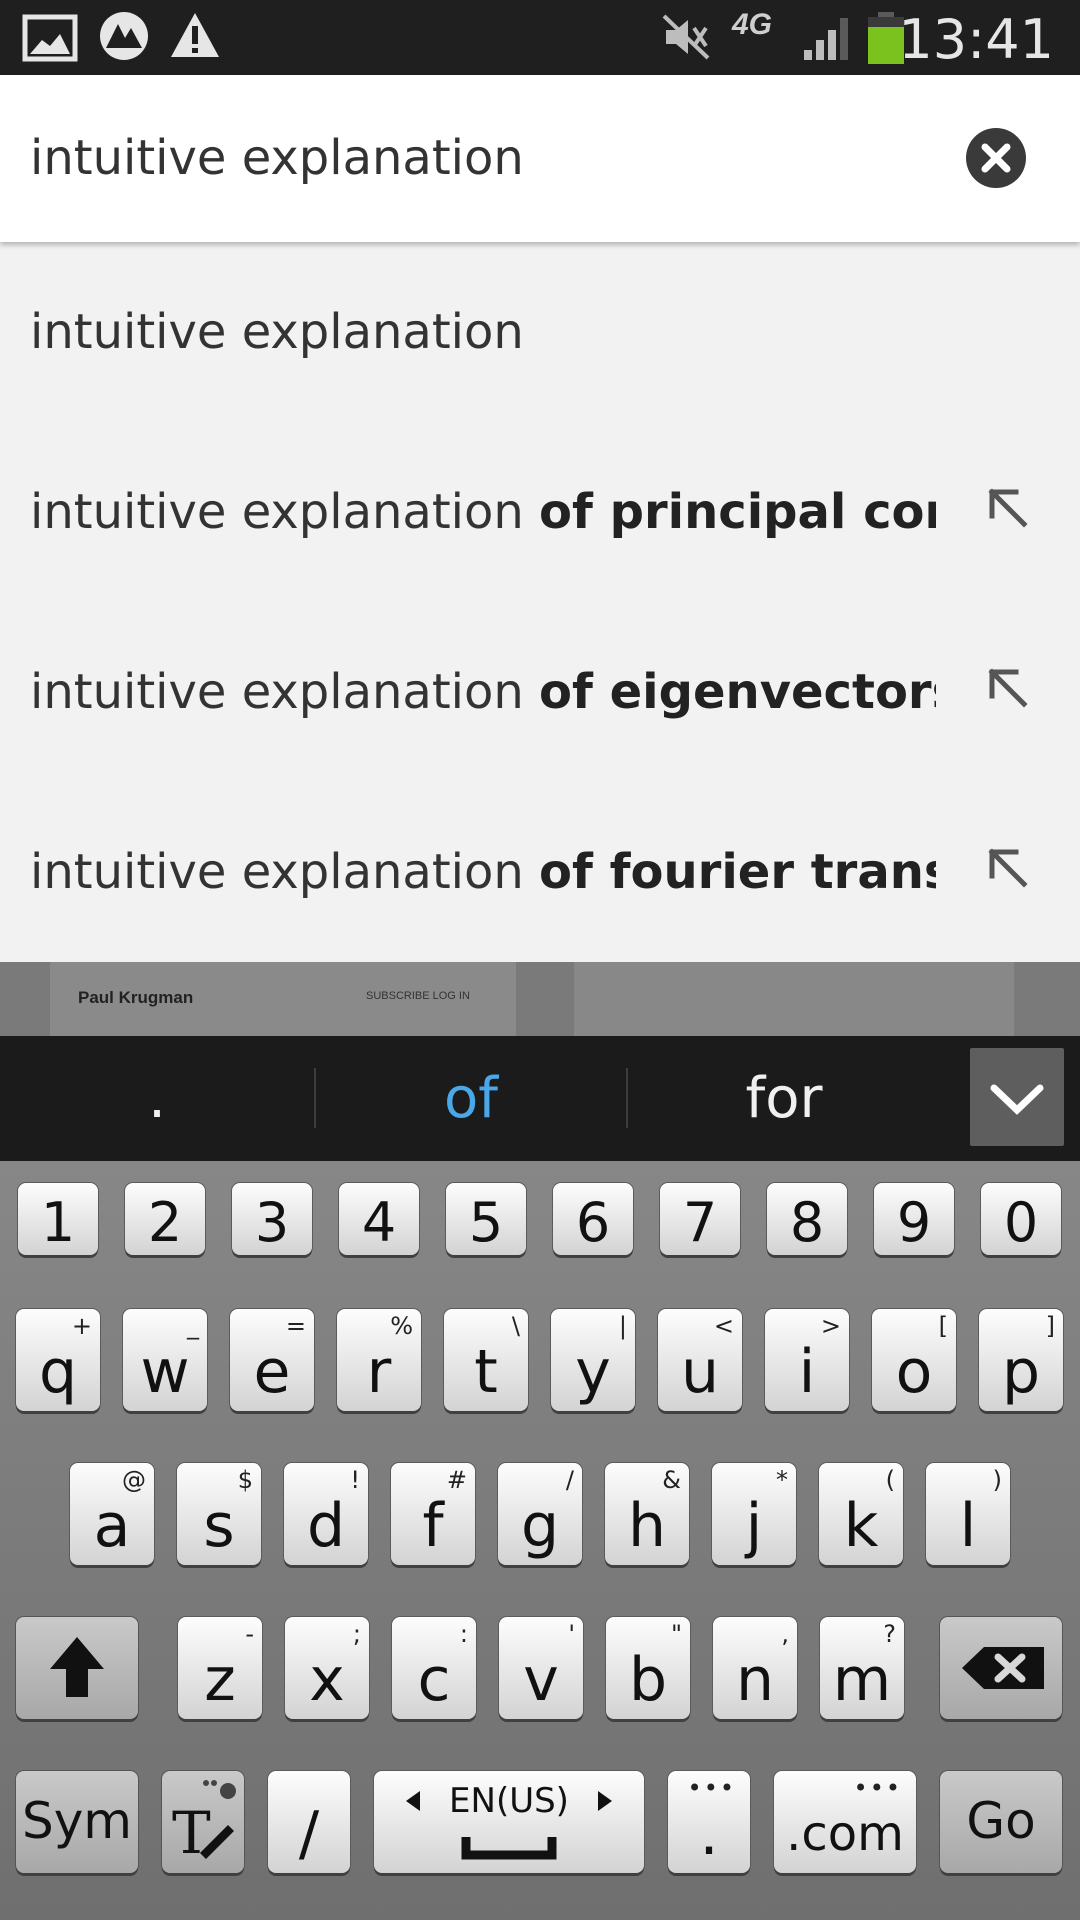 The height and width of the screenshot is (1920, 1080). What do you see at coordinates (752, 24) in the screenshot?
I see `network-type: 4G` at bounding box center [752, 24].